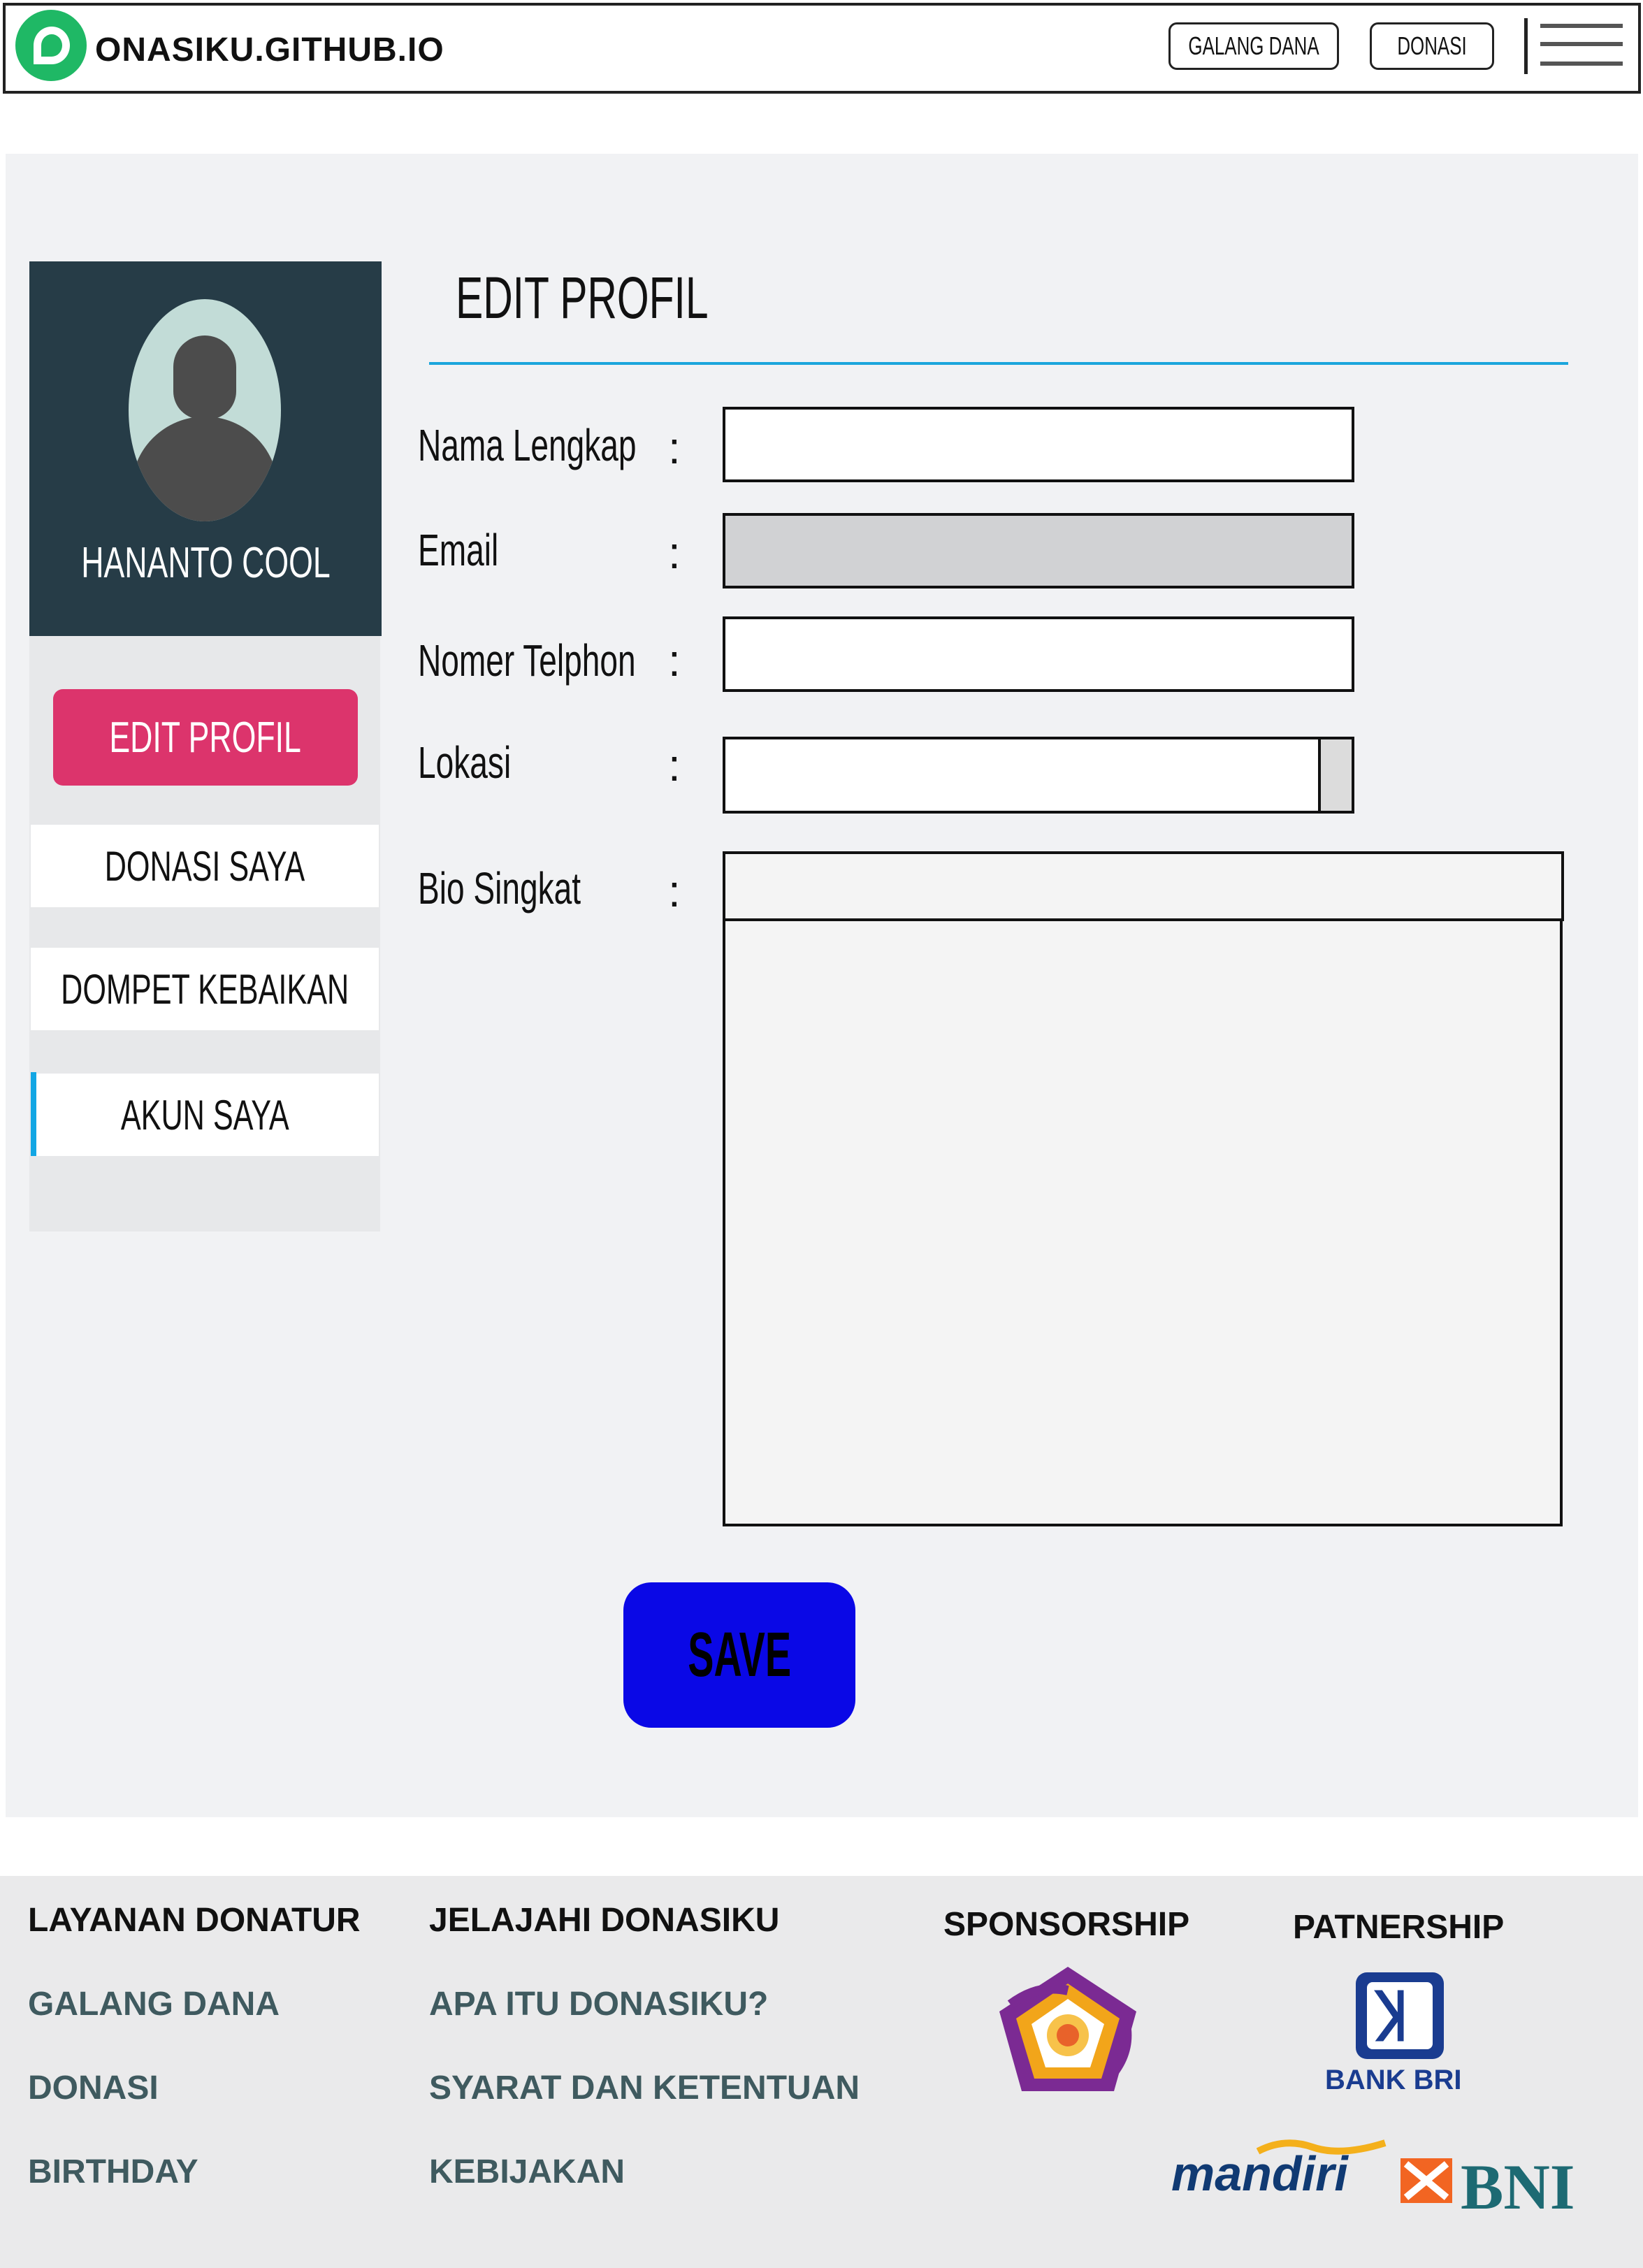  I want to click on nomer-telphon-label: Nomer Telphon, so click(527, 660).